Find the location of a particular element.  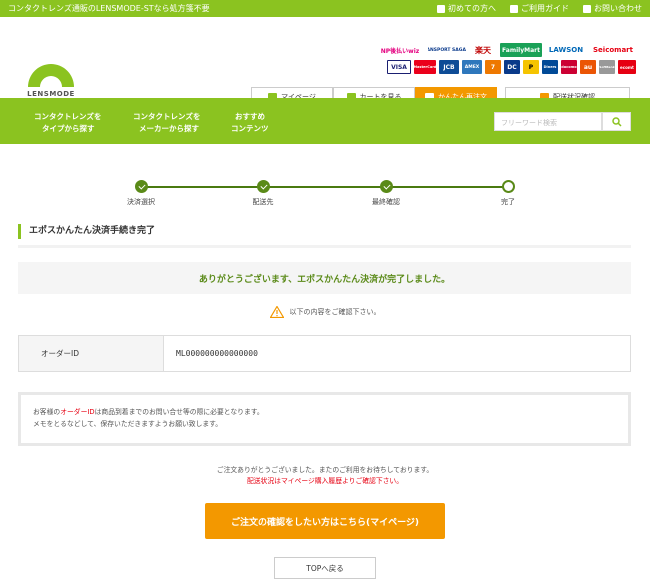

order-table: オーダーID ML000000000000000 is located at coordinates (324, 353).